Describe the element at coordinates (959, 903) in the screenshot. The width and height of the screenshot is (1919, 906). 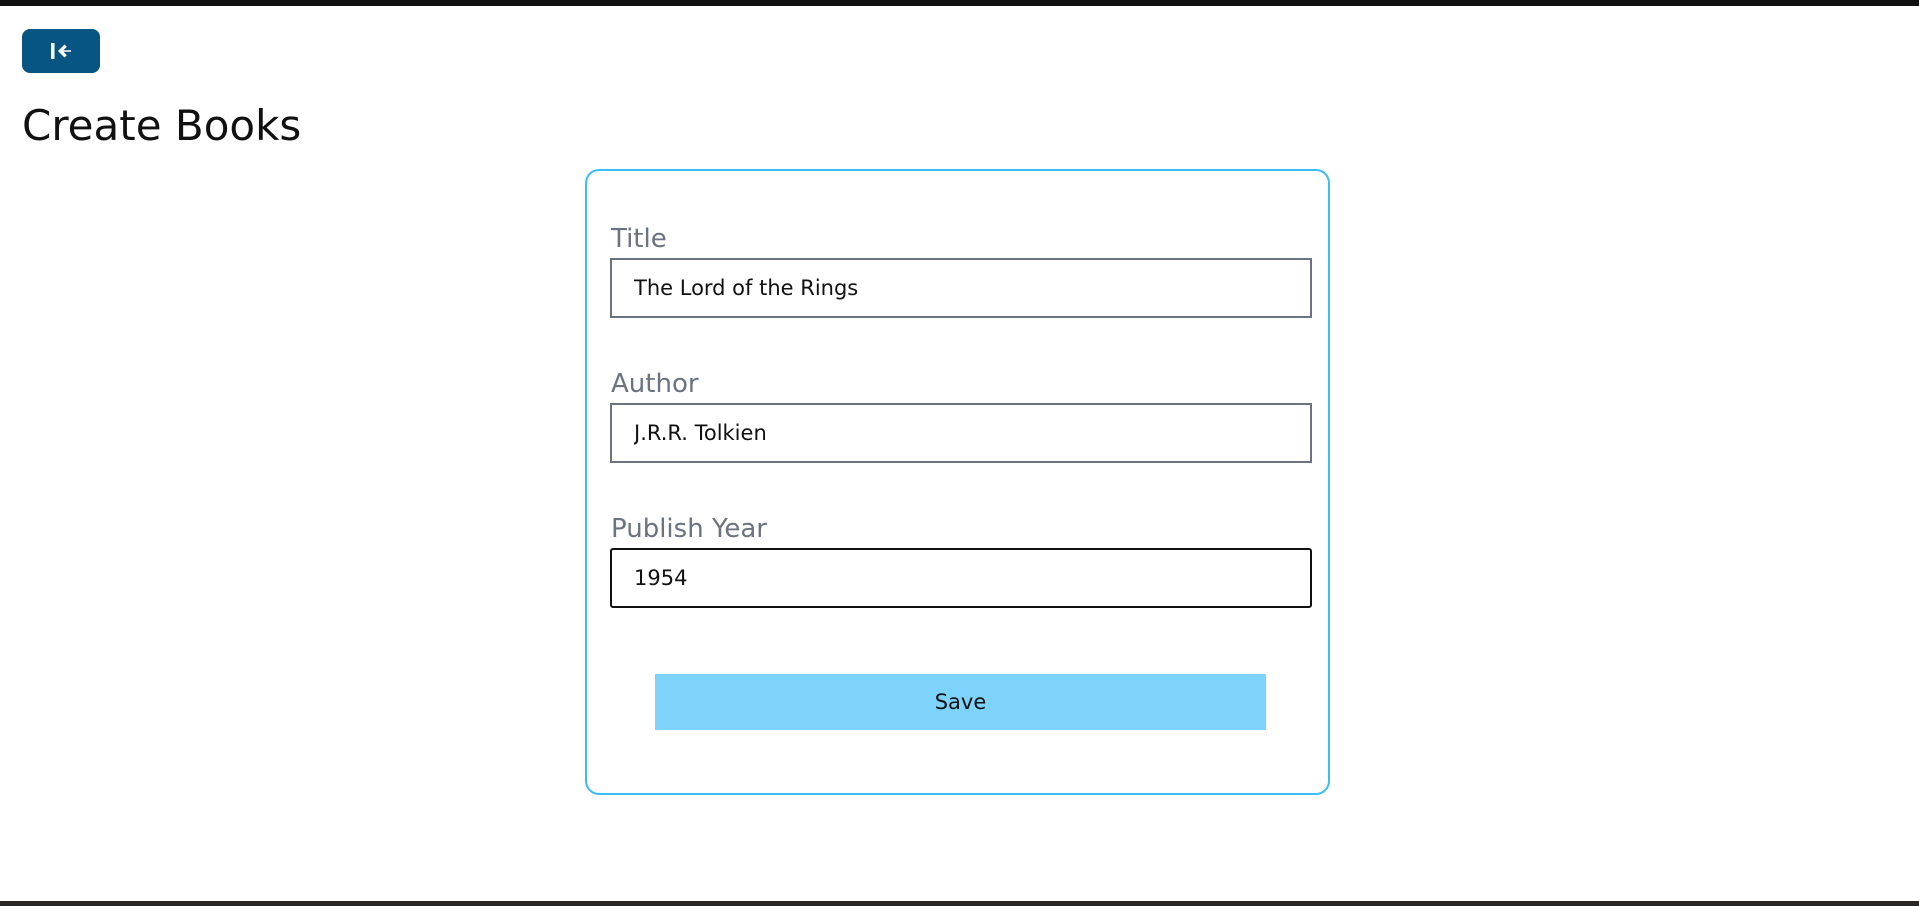
I see `window-bottom-strip` at that location.